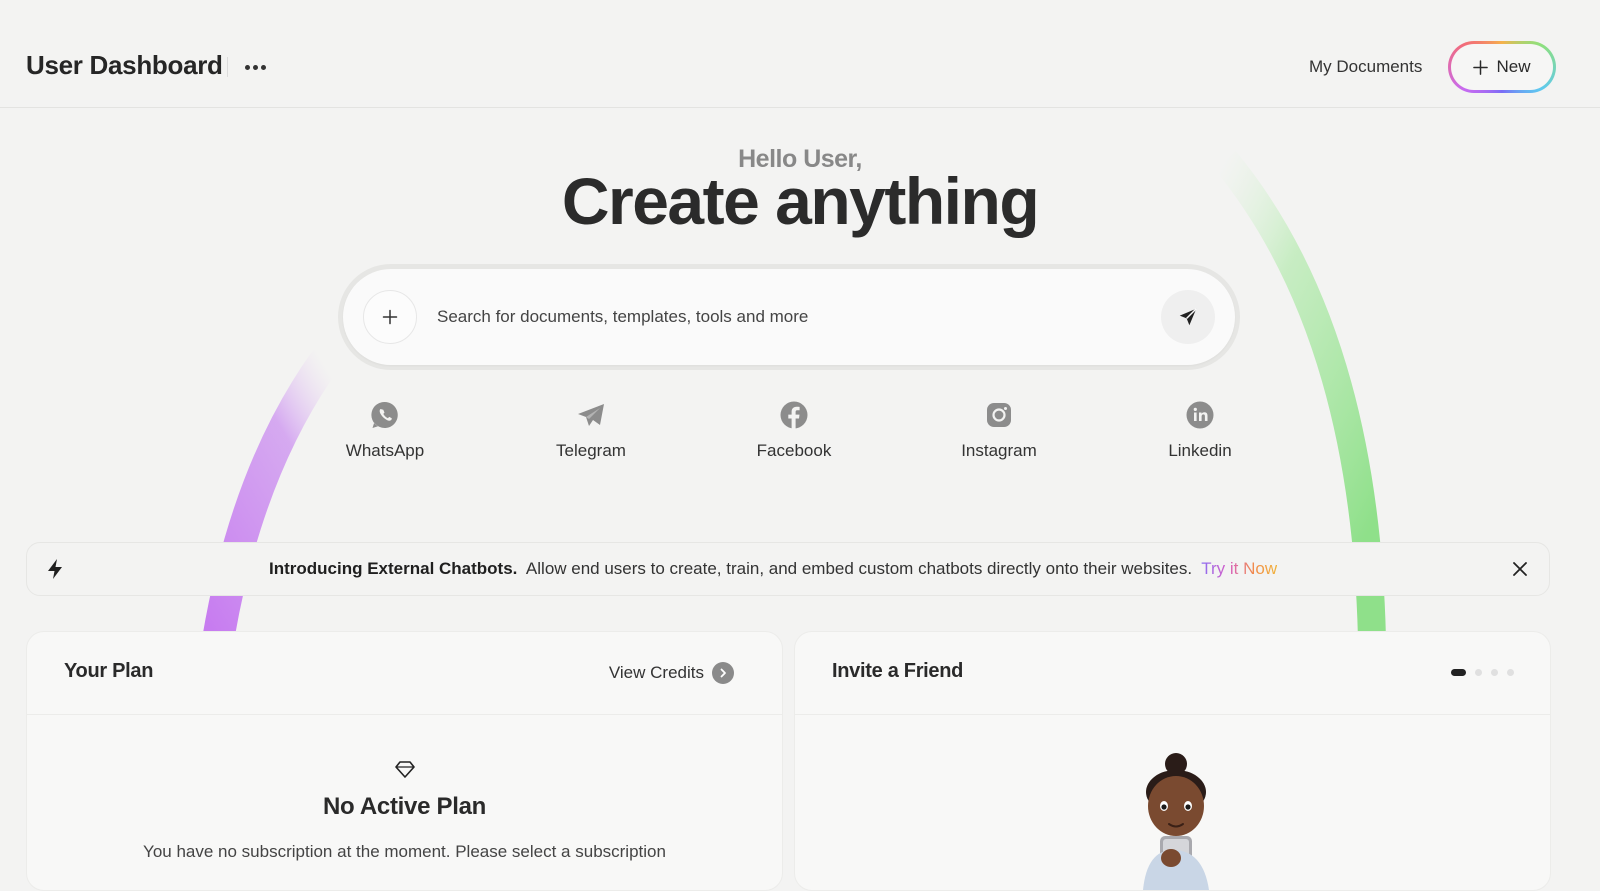 The width and height of the screenshot is (1600, 891). Describe the element at coordinates (591, 450) in the screenshot. I see `channel-label: Telegram` at that location.